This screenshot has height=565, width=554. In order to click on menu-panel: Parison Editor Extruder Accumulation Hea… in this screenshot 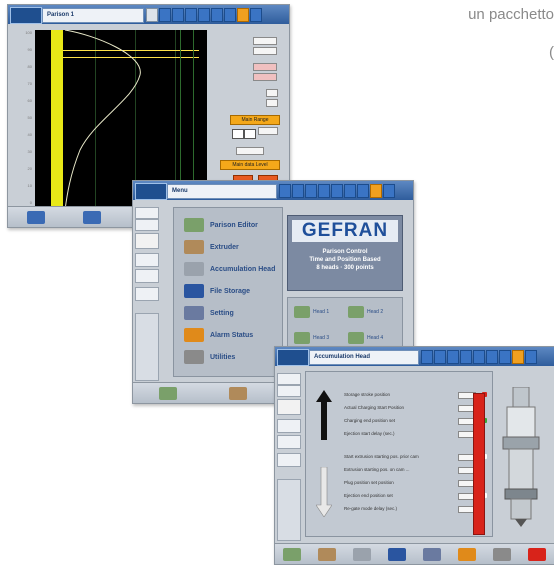, I will do `click(228, 292)`.